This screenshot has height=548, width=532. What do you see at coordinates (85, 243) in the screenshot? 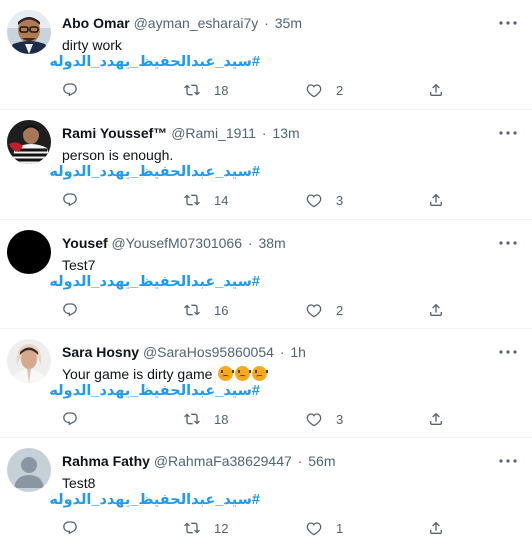
I see `author-name: Yousef` at bounding box center [85, 243].